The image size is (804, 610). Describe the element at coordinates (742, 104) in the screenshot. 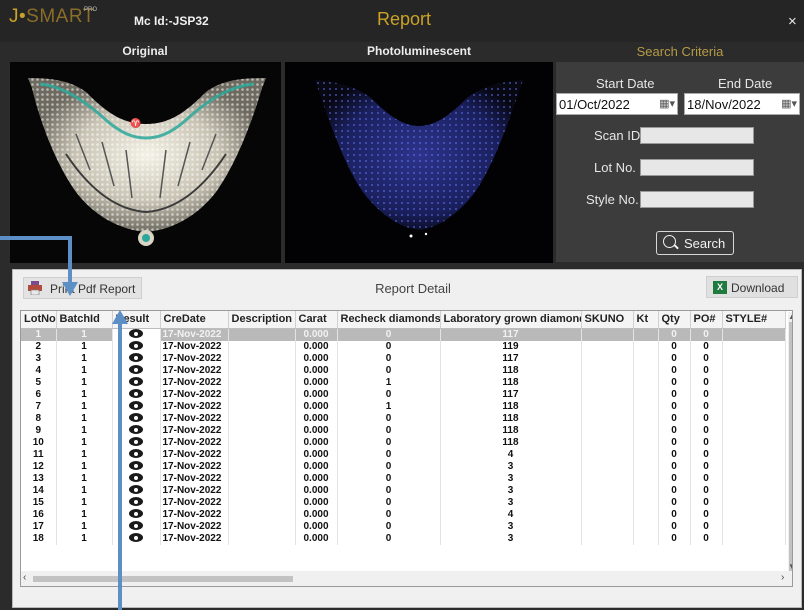

I see `end-date-picker: 18/Nov/2022 ▦▾` at that location.